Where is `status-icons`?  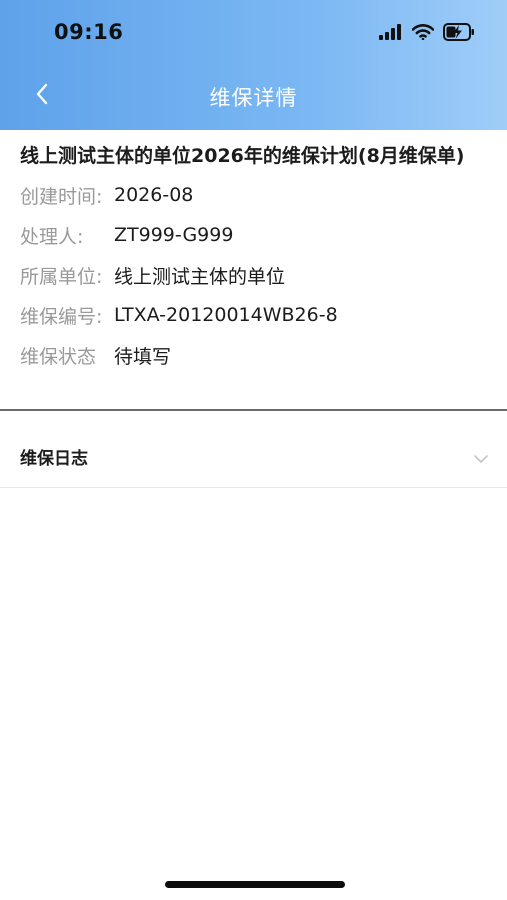 status-icons is located at coordinates (427, 34).